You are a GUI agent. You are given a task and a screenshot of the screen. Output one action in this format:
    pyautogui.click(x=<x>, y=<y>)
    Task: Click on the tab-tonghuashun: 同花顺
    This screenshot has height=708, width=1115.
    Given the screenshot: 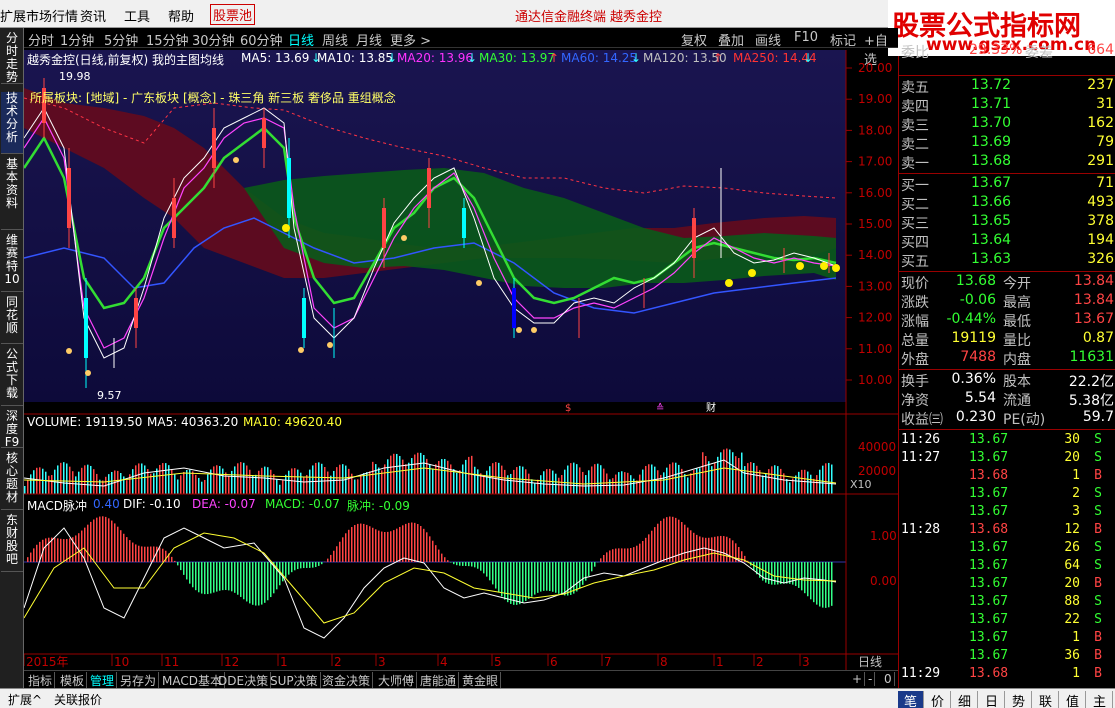 What is the action you would take?
    pyautogui.click(x=12, y=320)
    